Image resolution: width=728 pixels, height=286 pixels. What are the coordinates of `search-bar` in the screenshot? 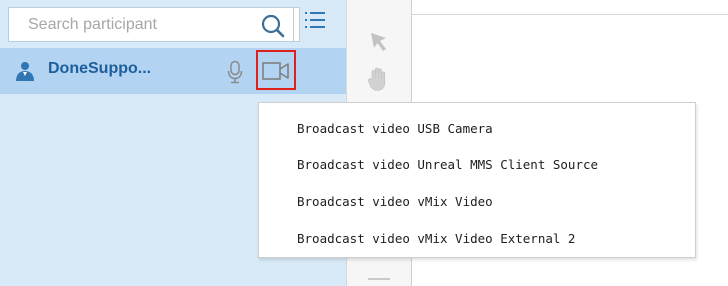 It's located at (154, 24).